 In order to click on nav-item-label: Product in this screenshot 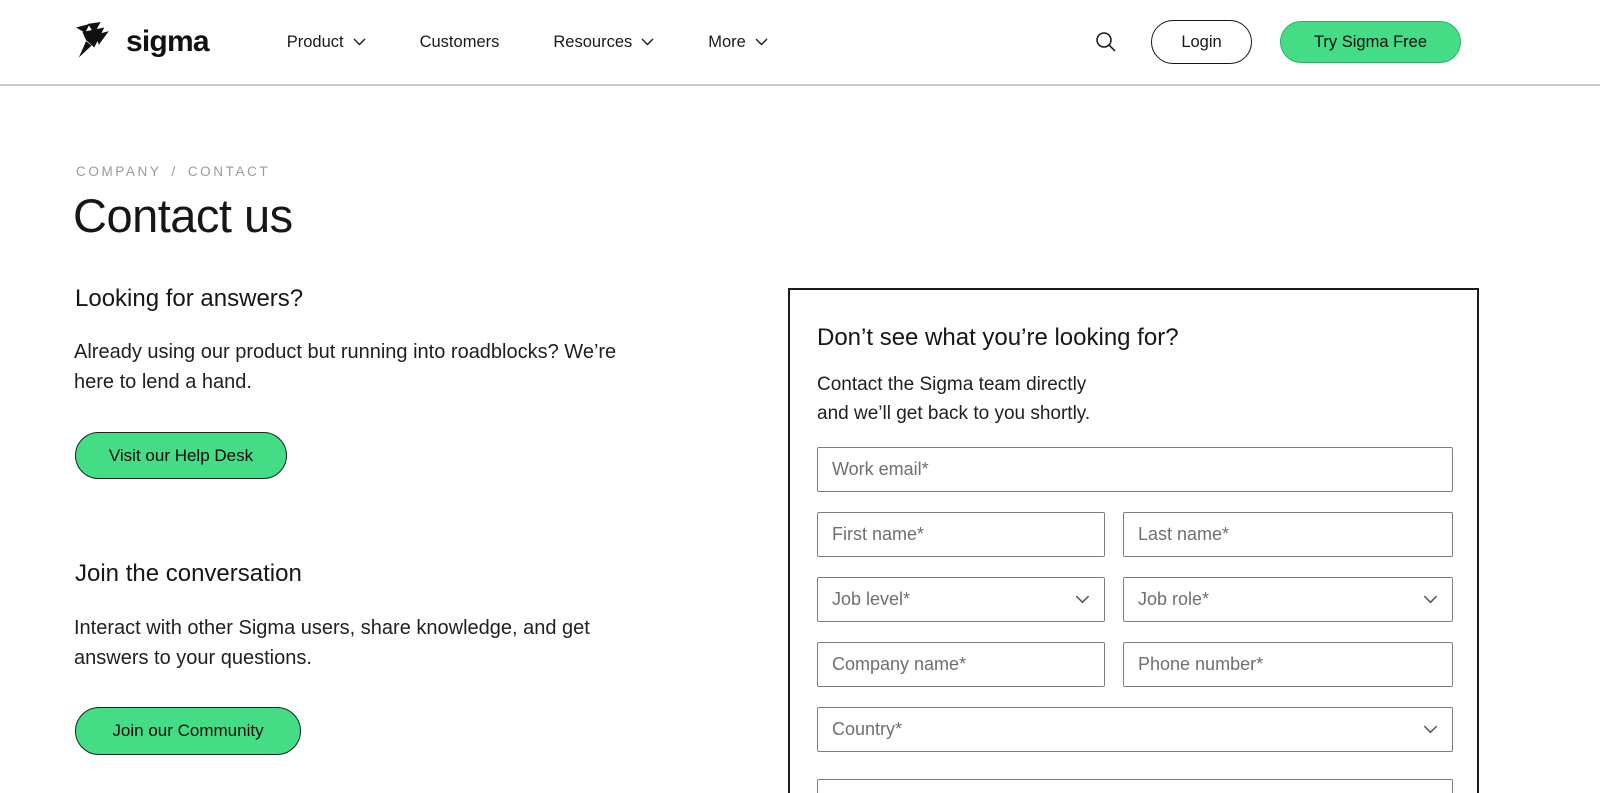, I will do `click(315, 41)`.